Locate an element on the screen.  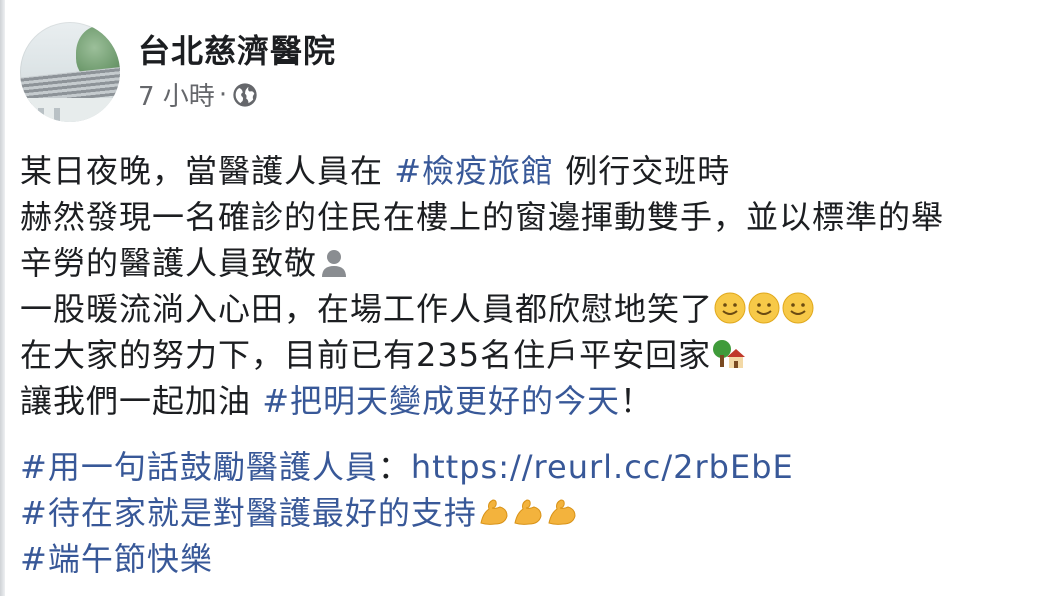
avatar-wall is located at coordinates (70, 110).